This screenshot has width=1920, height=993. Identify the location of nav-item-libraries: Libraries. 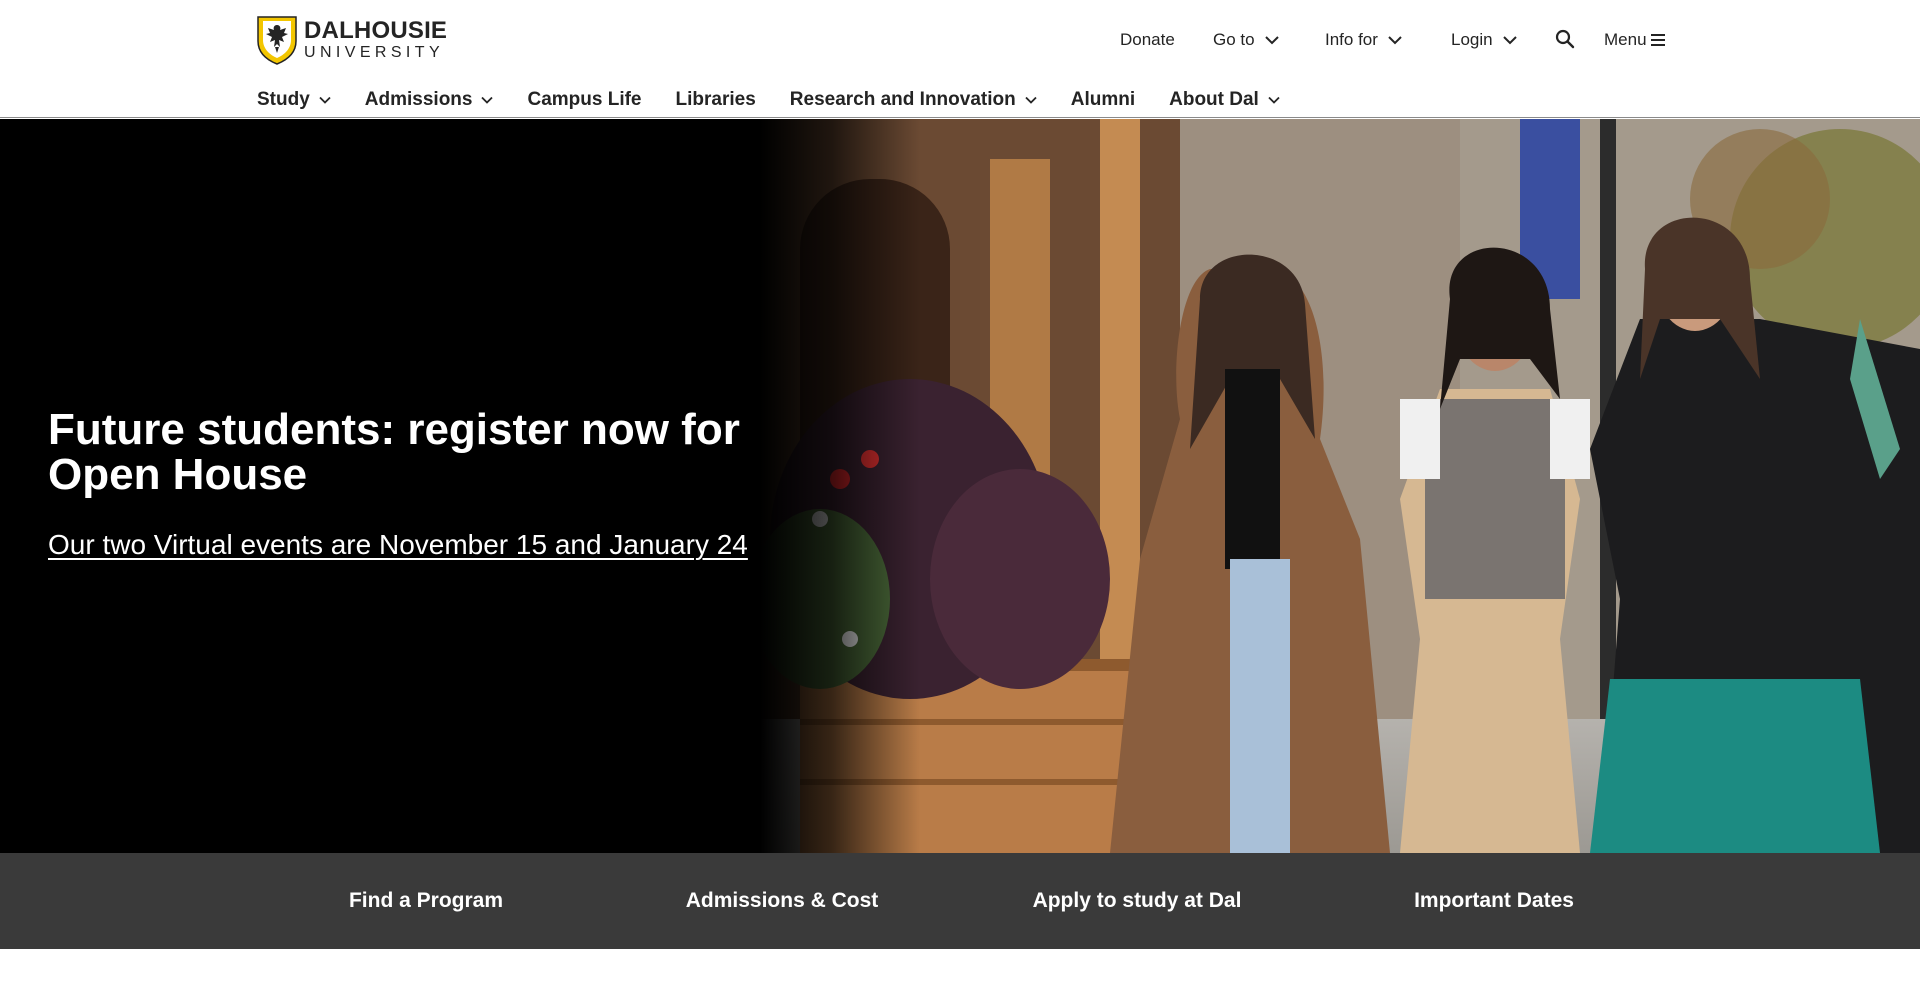
(716, 100).